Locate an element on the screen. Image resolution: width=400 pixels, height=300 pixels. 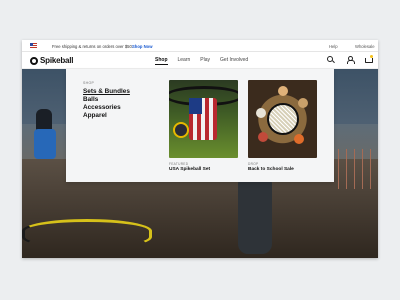
usa-set-image is located at coordinates (203, 119).